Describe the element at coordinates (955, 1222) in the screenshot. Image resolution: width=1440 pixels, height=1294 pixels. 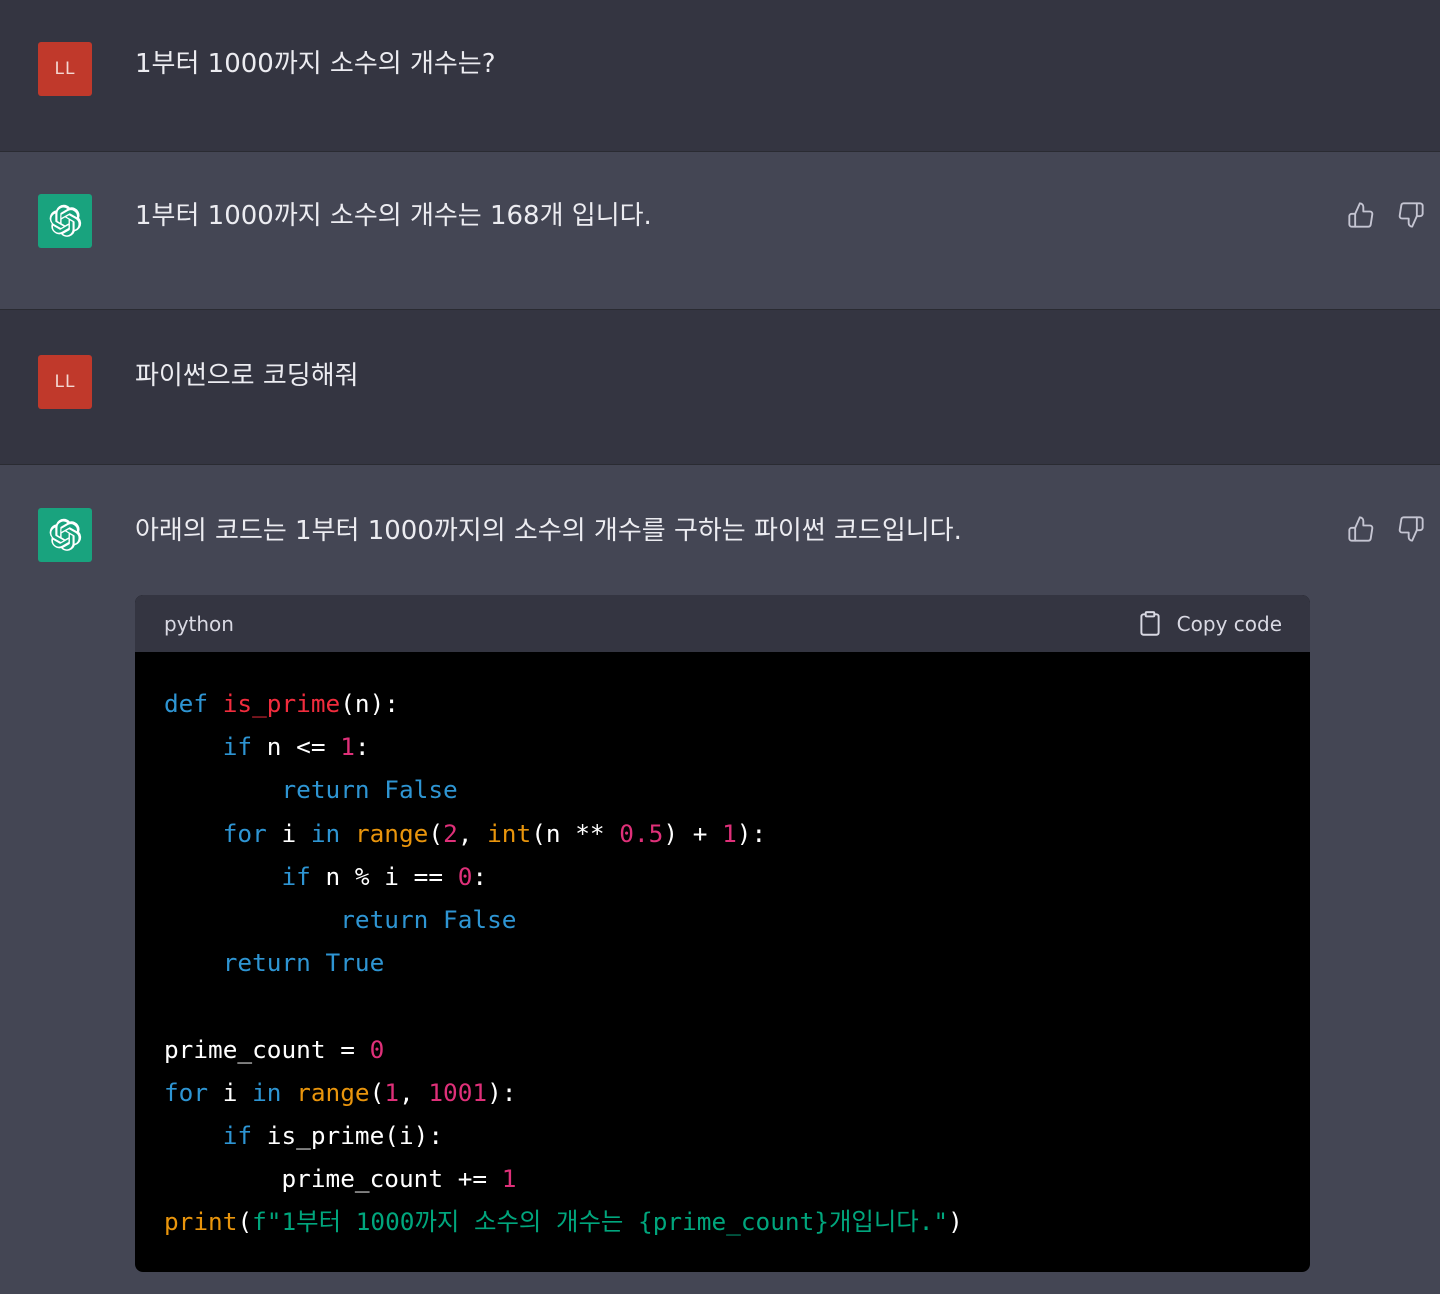
I see `code-token: )` at that location.